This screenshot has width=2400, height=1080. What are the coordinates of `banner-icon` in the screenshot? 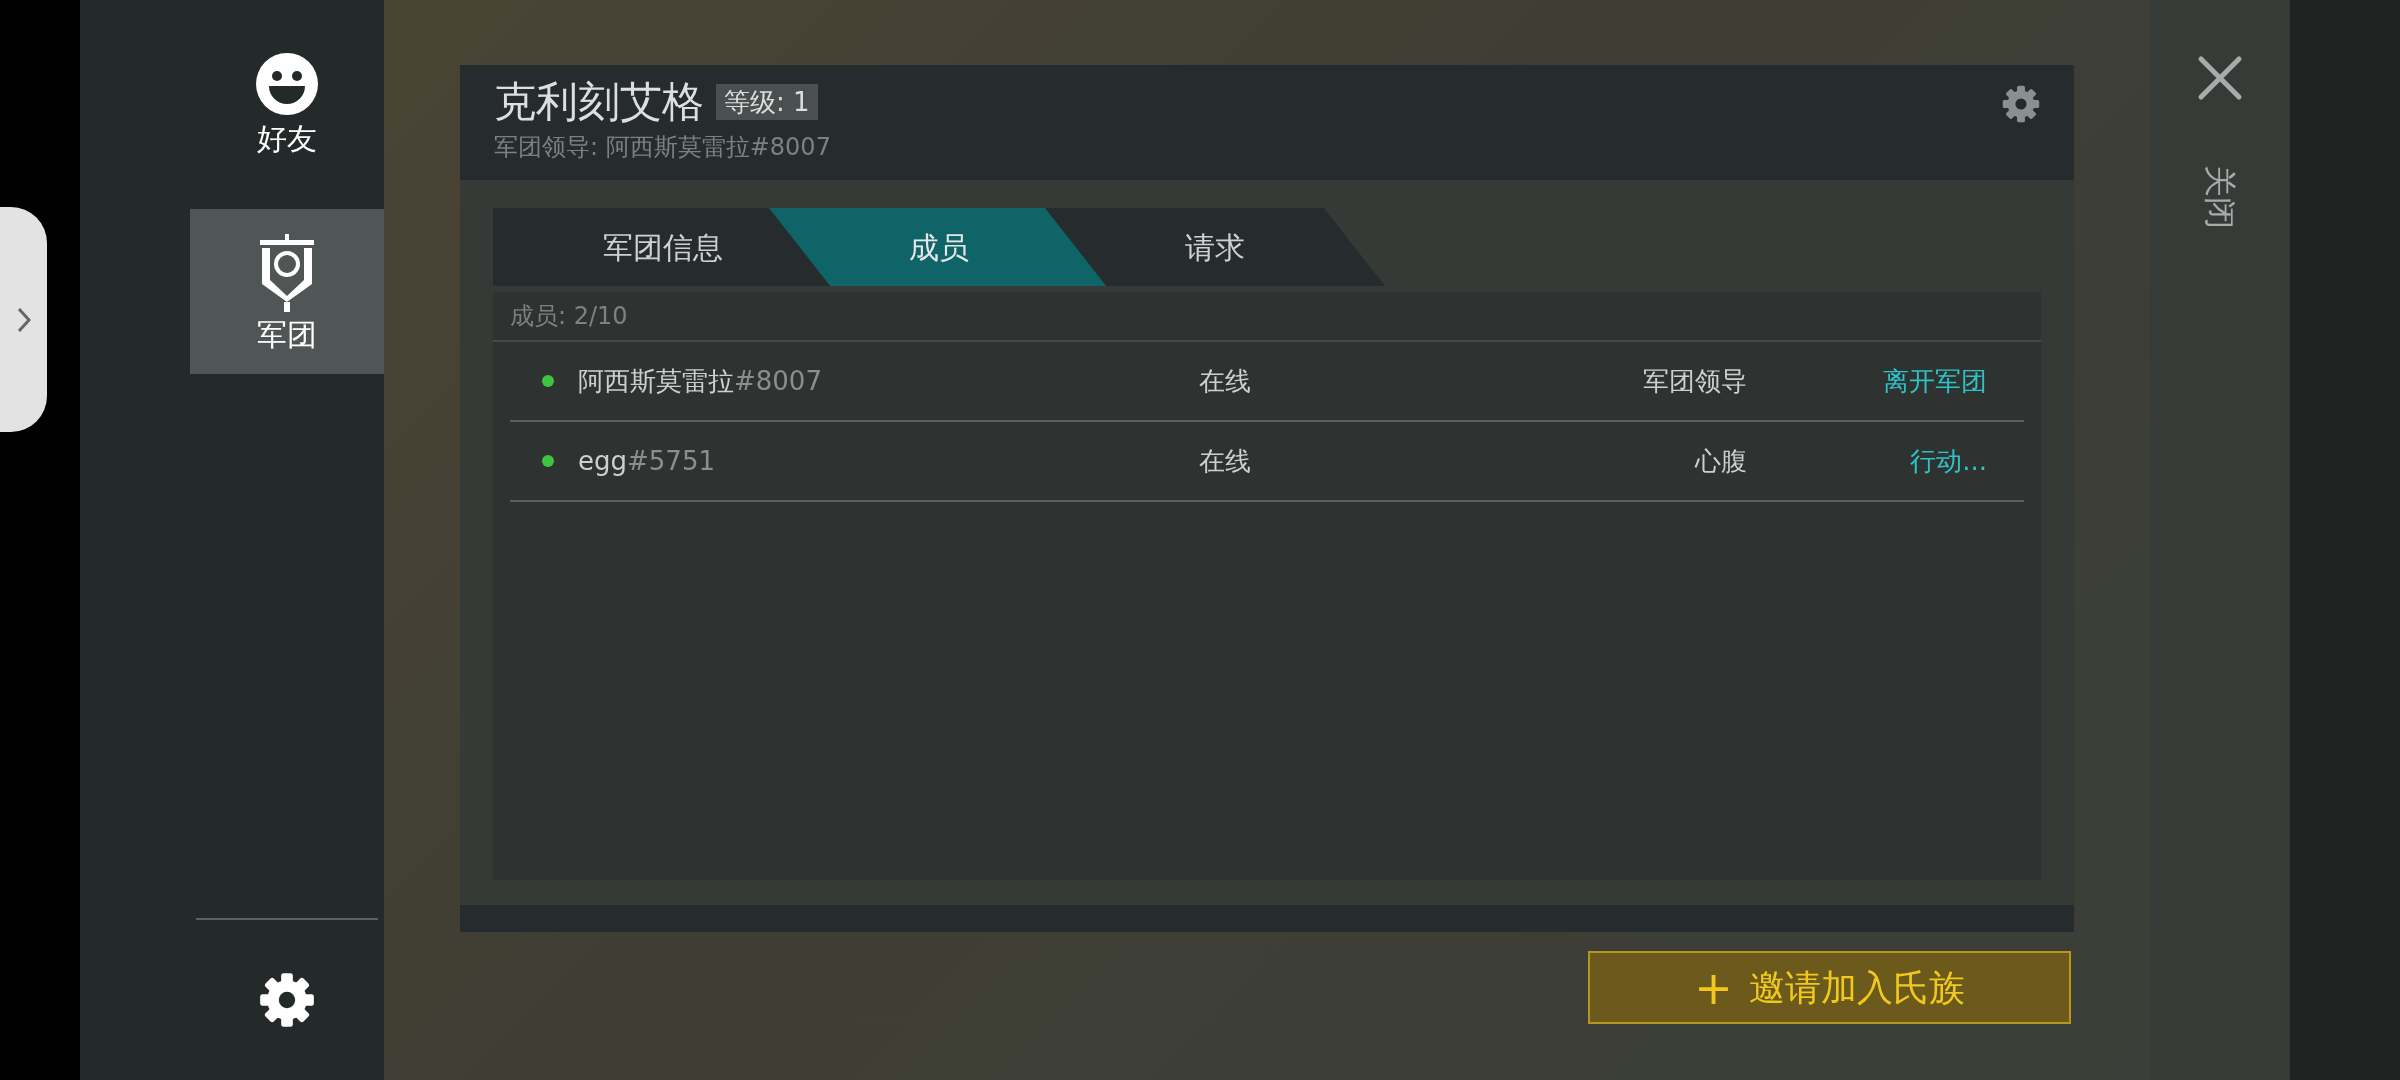 It's located at (287, 272).